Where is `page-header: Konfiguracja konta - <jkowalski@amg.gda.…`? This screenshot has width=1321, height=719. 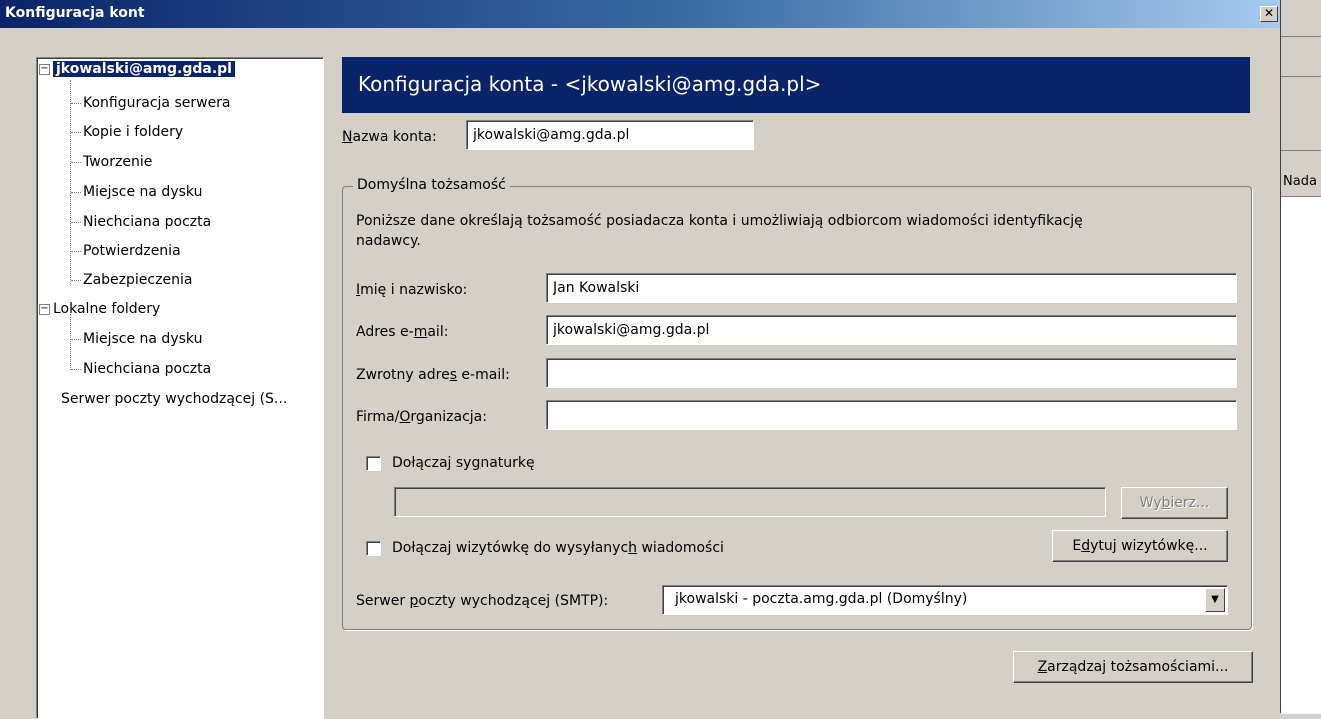
page-header: Konfiguracja konta - <jkowalski@amg.gda.… is located at coordinates (796, 85).